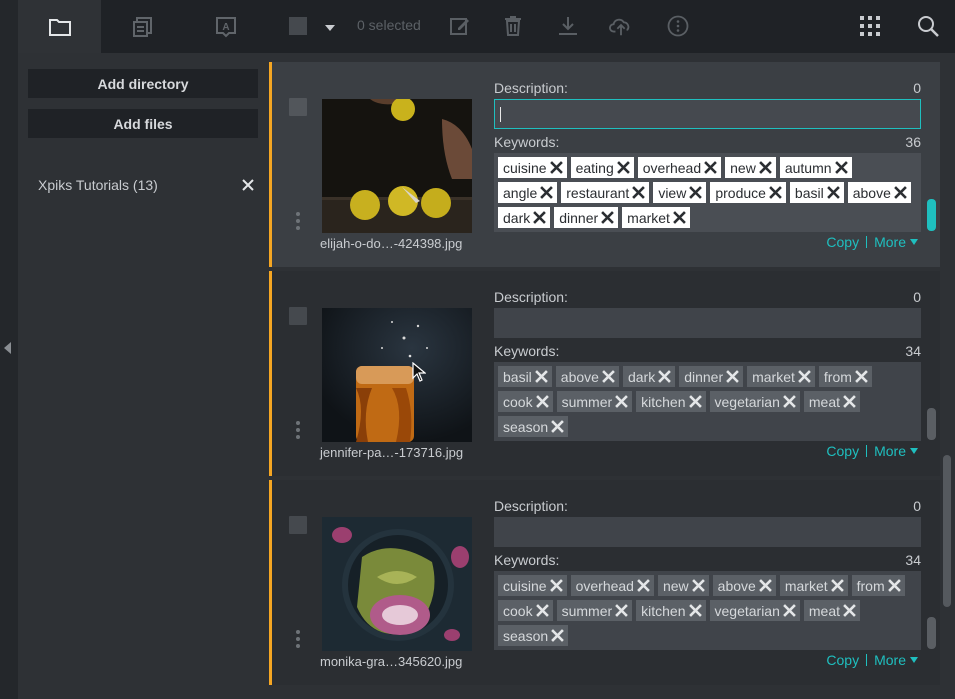 This screenshot has width=955, height=699. Describe the element at coordinates (142, 26) in the screenshot. I see `tab-files` at that location.